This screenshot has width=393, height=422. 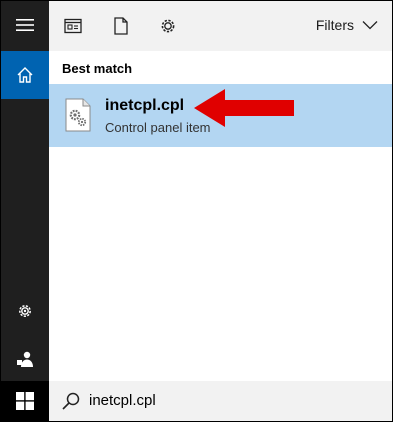 I want to click on apps-filter-button, so click(x=73, y=26).